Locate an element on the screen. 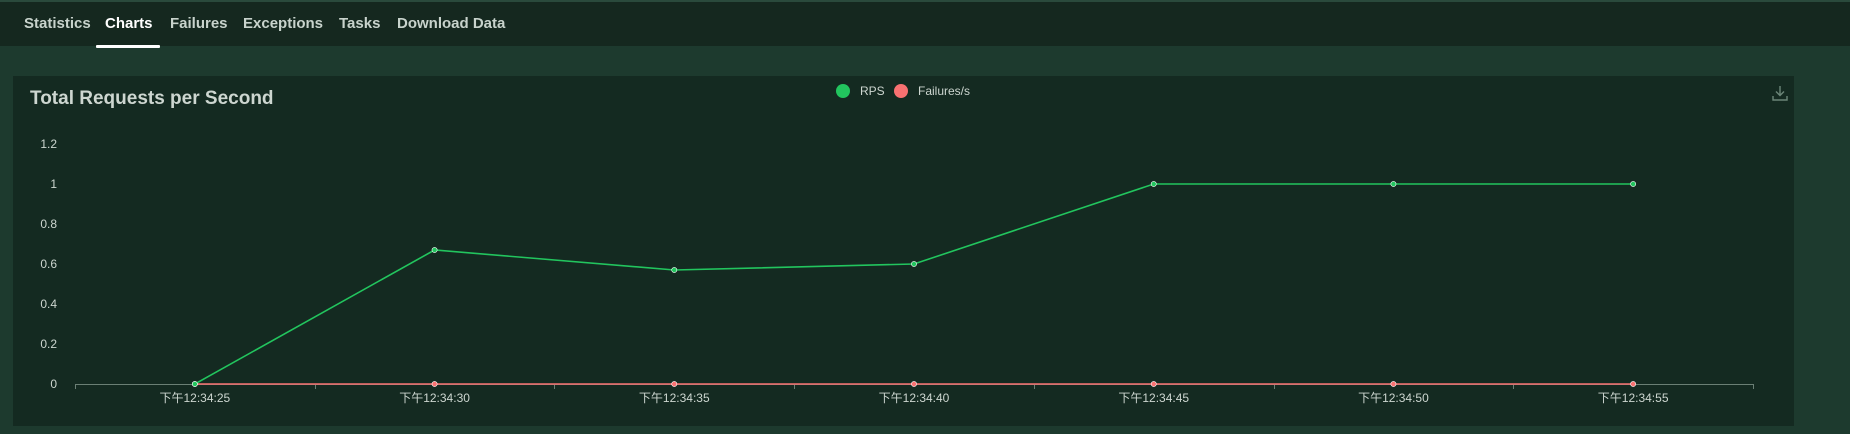 This screenshot has height=434, width=1850. y-tick-label: 1.2 is located at coordinates (48, 144).